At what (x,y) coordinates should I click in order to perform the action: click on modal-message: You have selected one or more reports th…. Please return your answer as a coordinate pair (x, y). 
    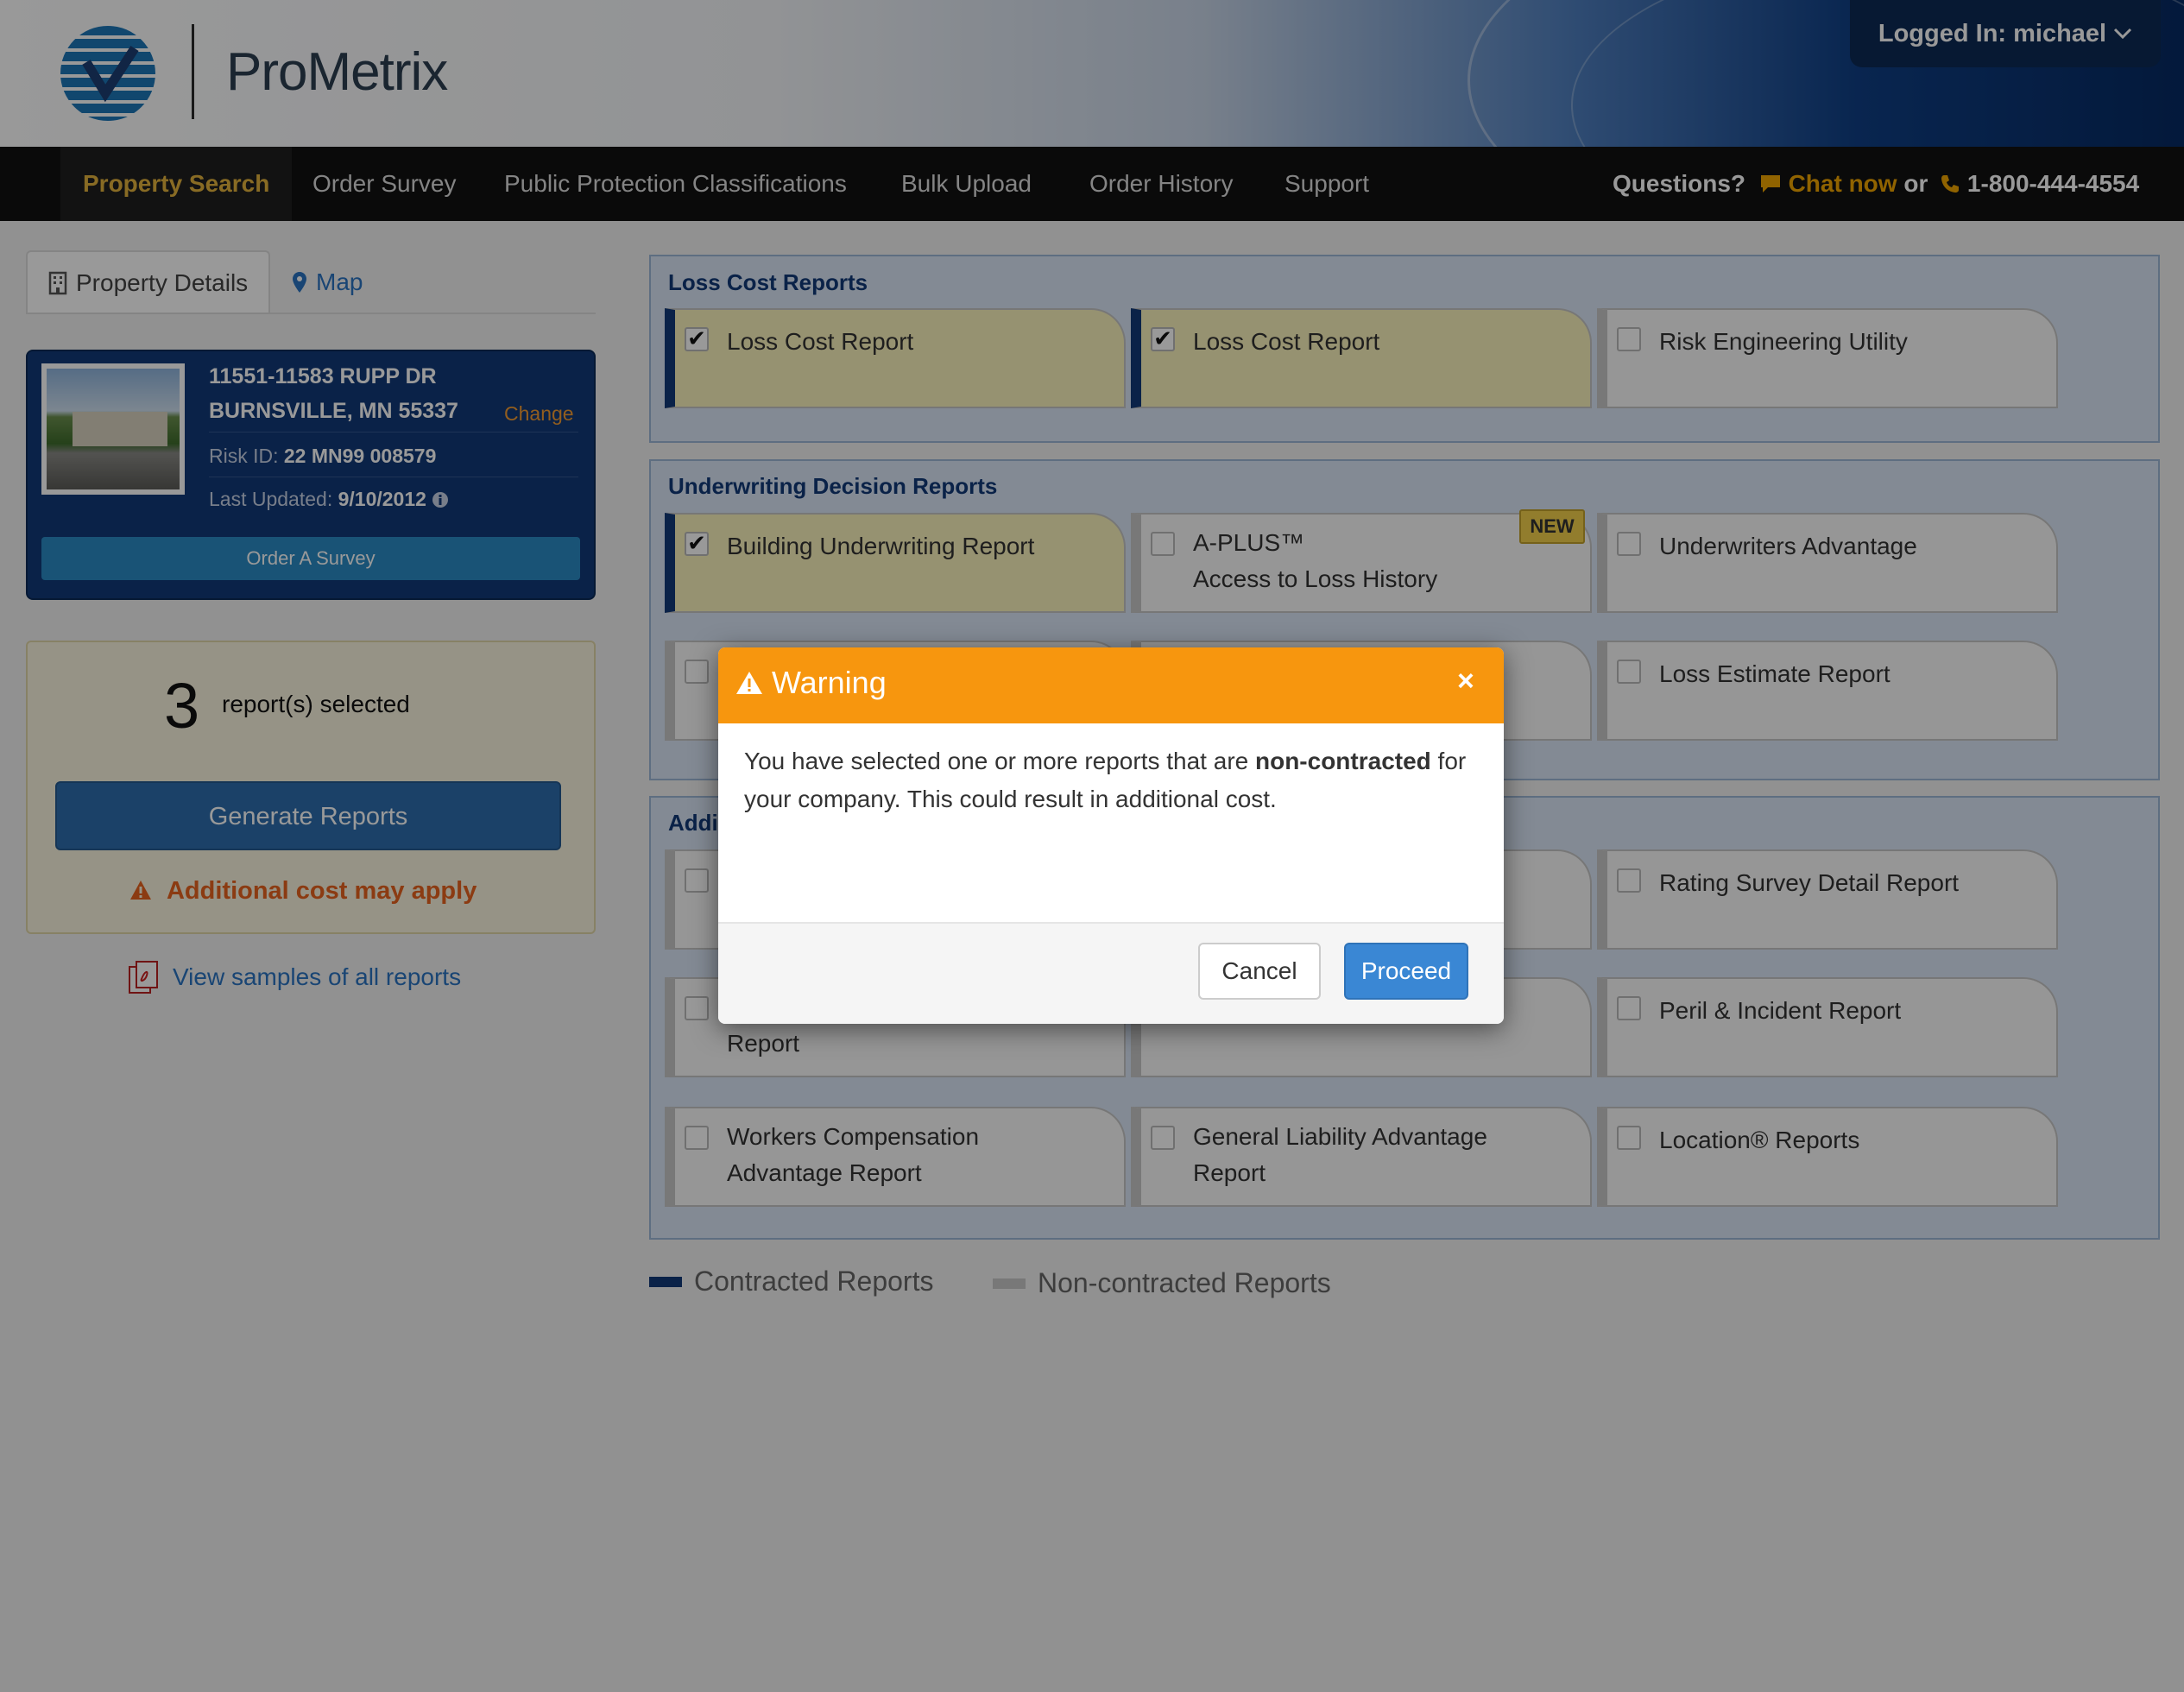
    Looking at the image, I should click on (1116, 780).